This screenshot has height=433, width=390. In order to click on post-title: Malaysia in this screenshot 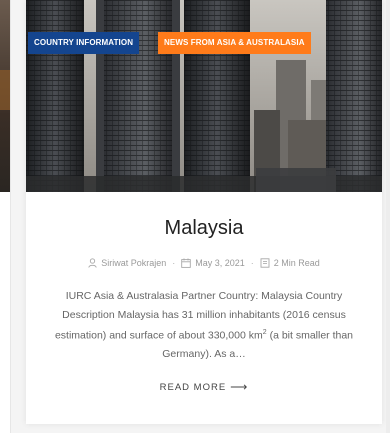, I will do `click(204, 228)`.